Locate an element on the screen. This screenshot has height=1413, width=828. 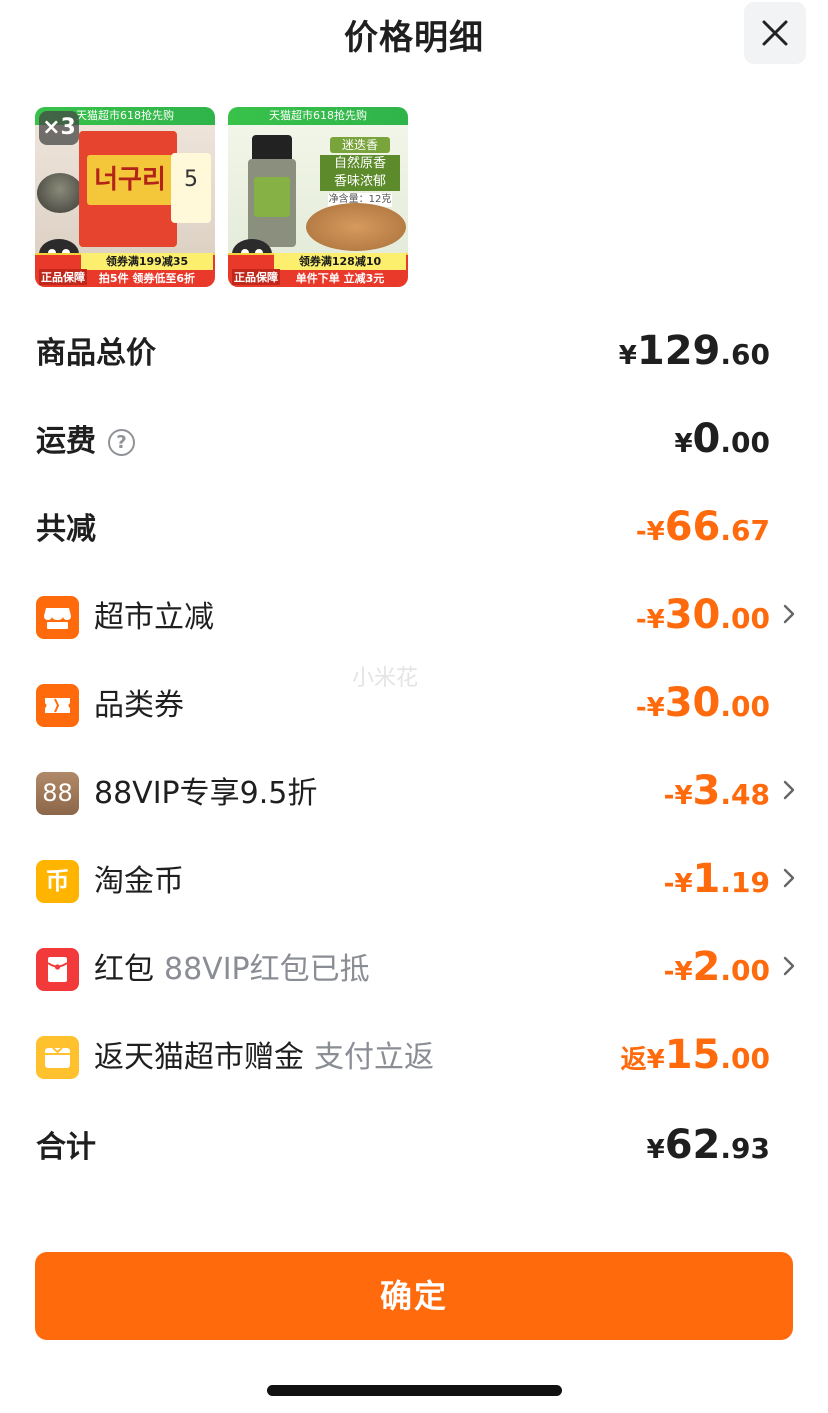
dish-image is located at coordinates (356, 227).